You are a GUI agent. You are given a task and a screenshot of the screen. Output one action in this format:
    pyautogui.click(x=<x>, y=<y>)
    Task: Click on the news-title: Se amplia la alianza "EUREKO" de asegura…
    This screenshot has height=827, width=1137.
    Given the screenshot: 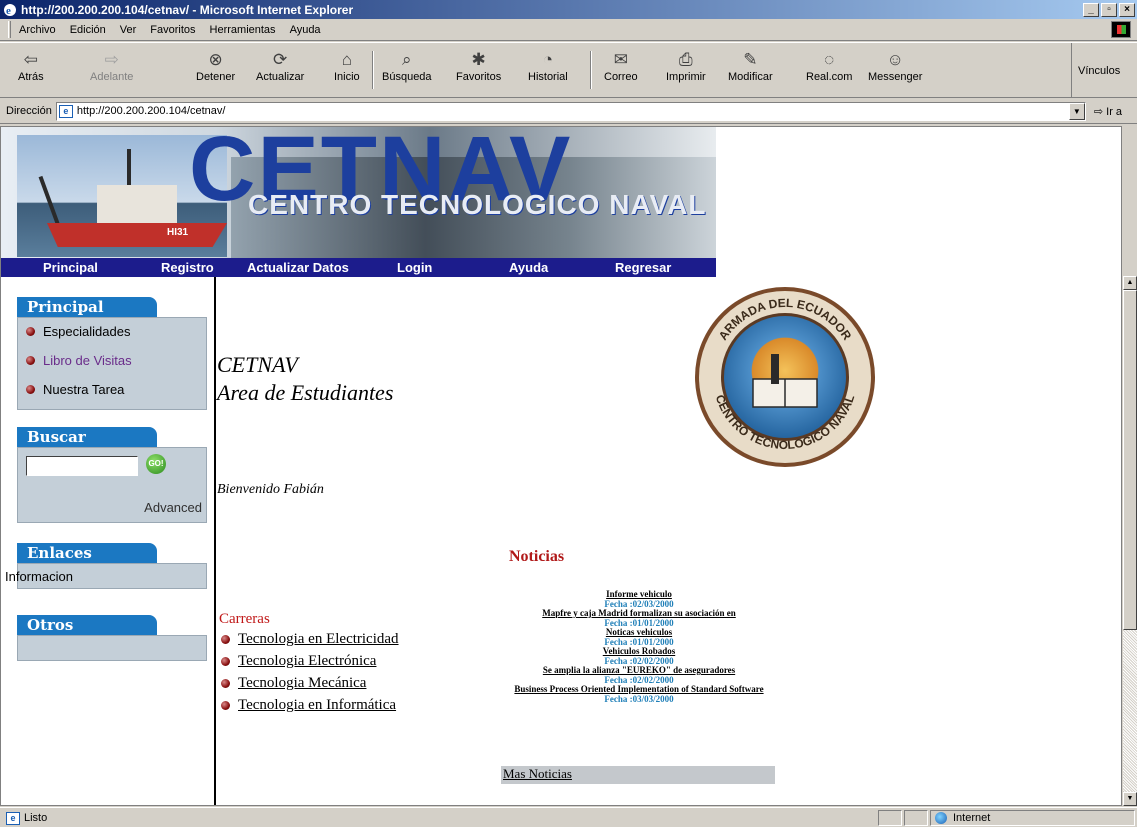 What is the action you would take?
    pyautogui.click(x=639, y=670)
    